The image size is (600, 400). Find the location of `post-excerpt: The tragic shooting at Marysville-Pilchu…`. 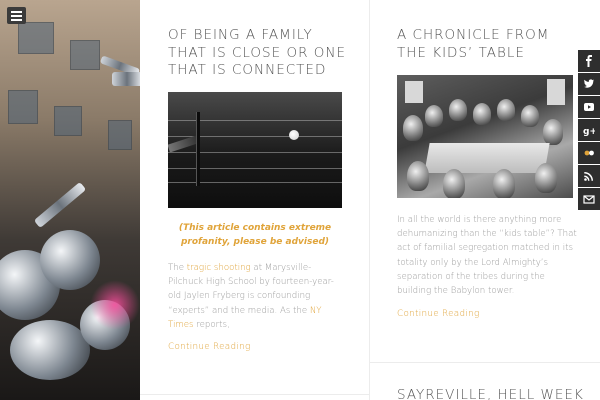

post-excerpt: The tragic shooting at Marysville-Pilchu… is located at coordinates (254, 296).